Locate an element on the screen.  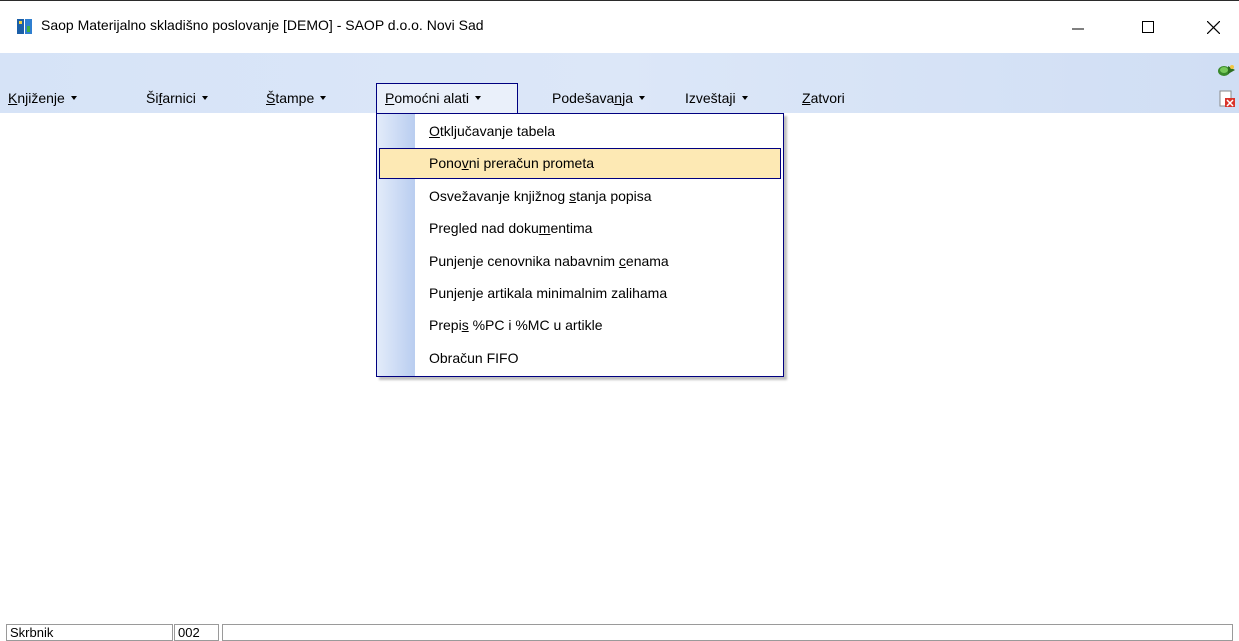
menu-item-ponovni-preracun-prometa: Ponovni preračun prometa is located at coordinates (580, 163).